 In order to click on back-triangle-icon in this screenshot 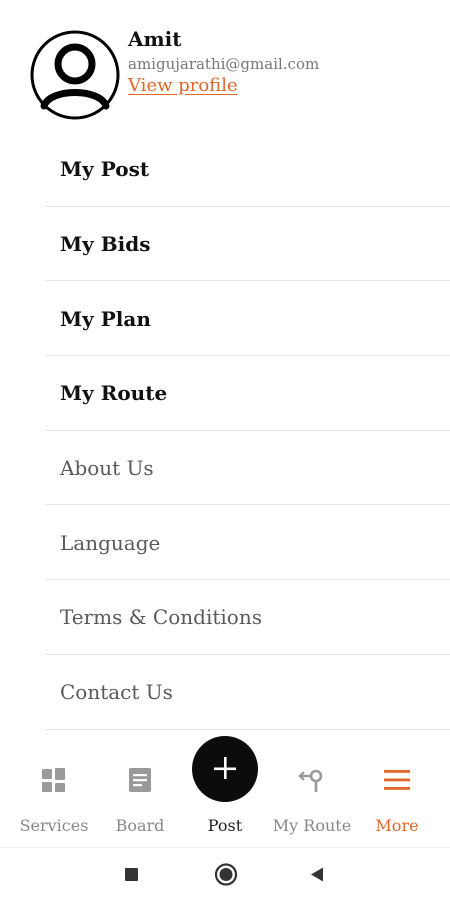, I will do `click(317, 874)`.